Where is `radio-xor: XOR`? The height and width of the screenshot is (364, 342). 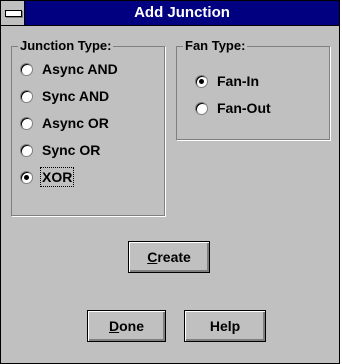 radio-xor: XOR is located at coordinates (47, 177).